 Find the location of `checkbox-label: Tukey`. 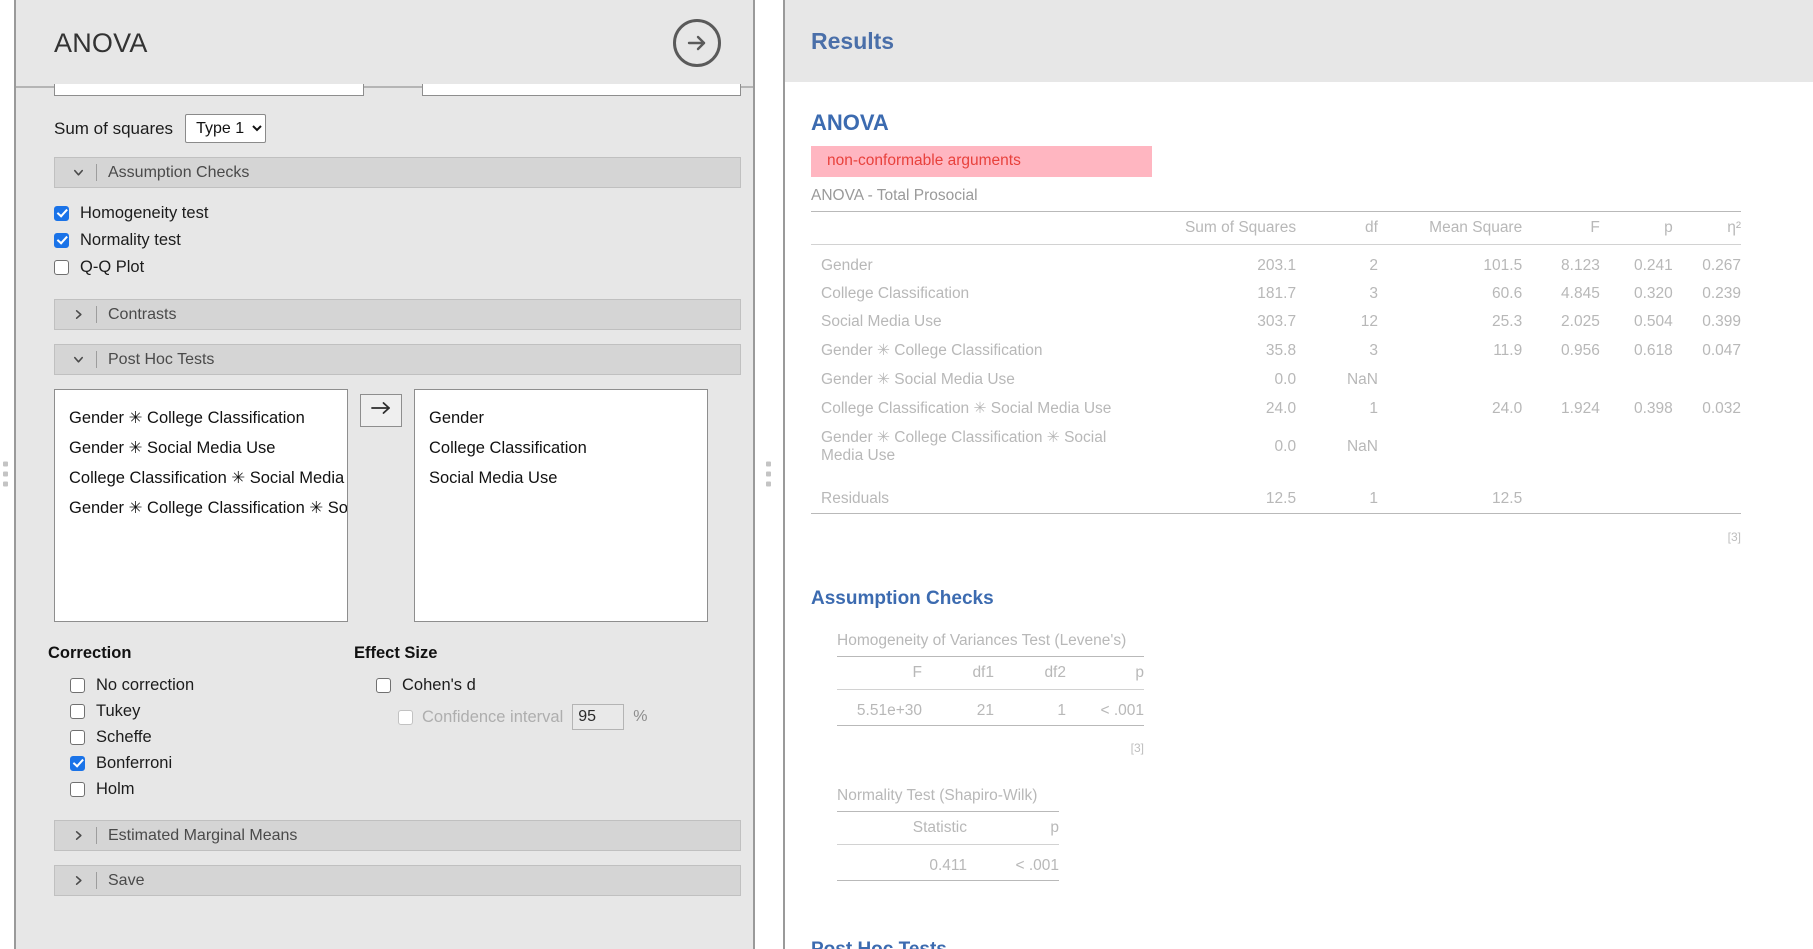

checkbox-label: Tukey is located at coordinates (118, 710).